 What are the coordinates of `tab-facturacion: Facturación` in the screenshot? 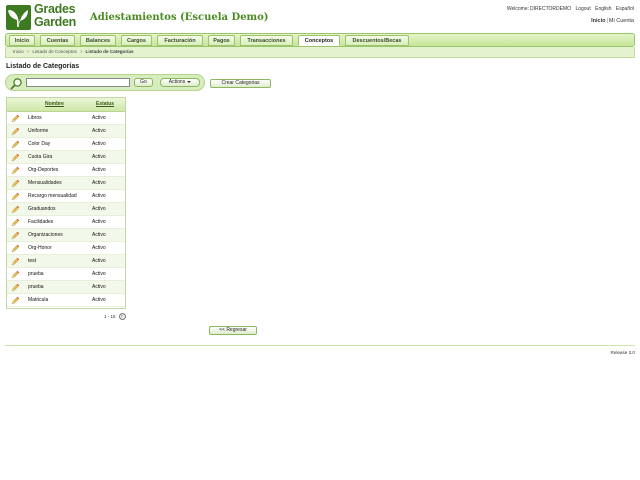 It's located at (180, 40).